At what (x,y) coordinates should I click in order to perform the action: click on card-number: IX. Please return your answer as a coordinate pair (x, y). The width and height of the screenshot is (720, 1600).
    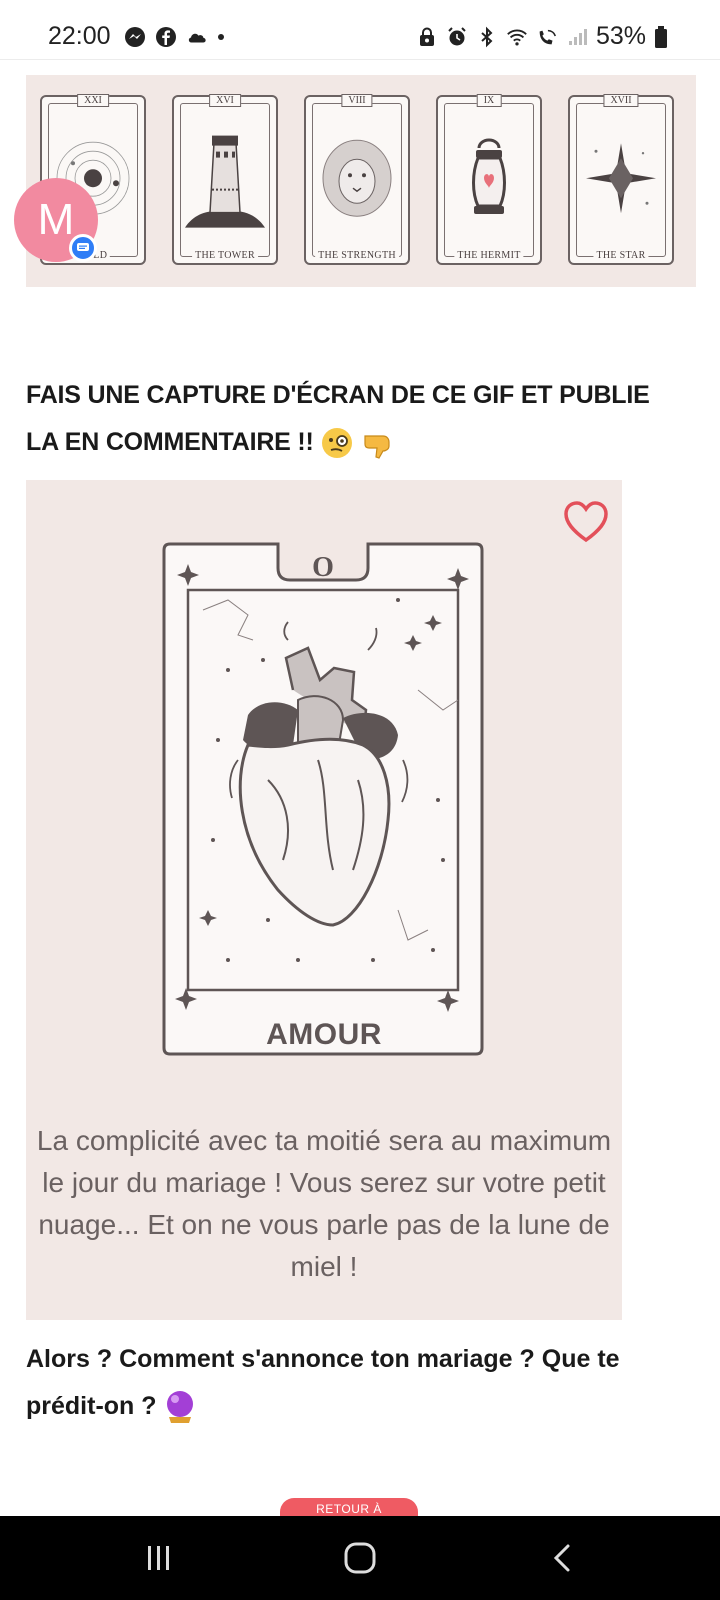
    Looking at the image, I should click on (489, 100).